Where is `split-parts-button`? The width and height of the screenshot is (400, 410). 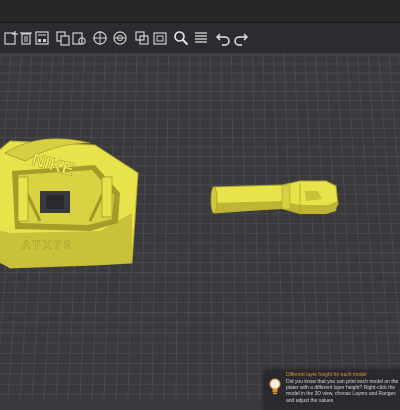
split-parts-button is located at coordinates (120, 38).